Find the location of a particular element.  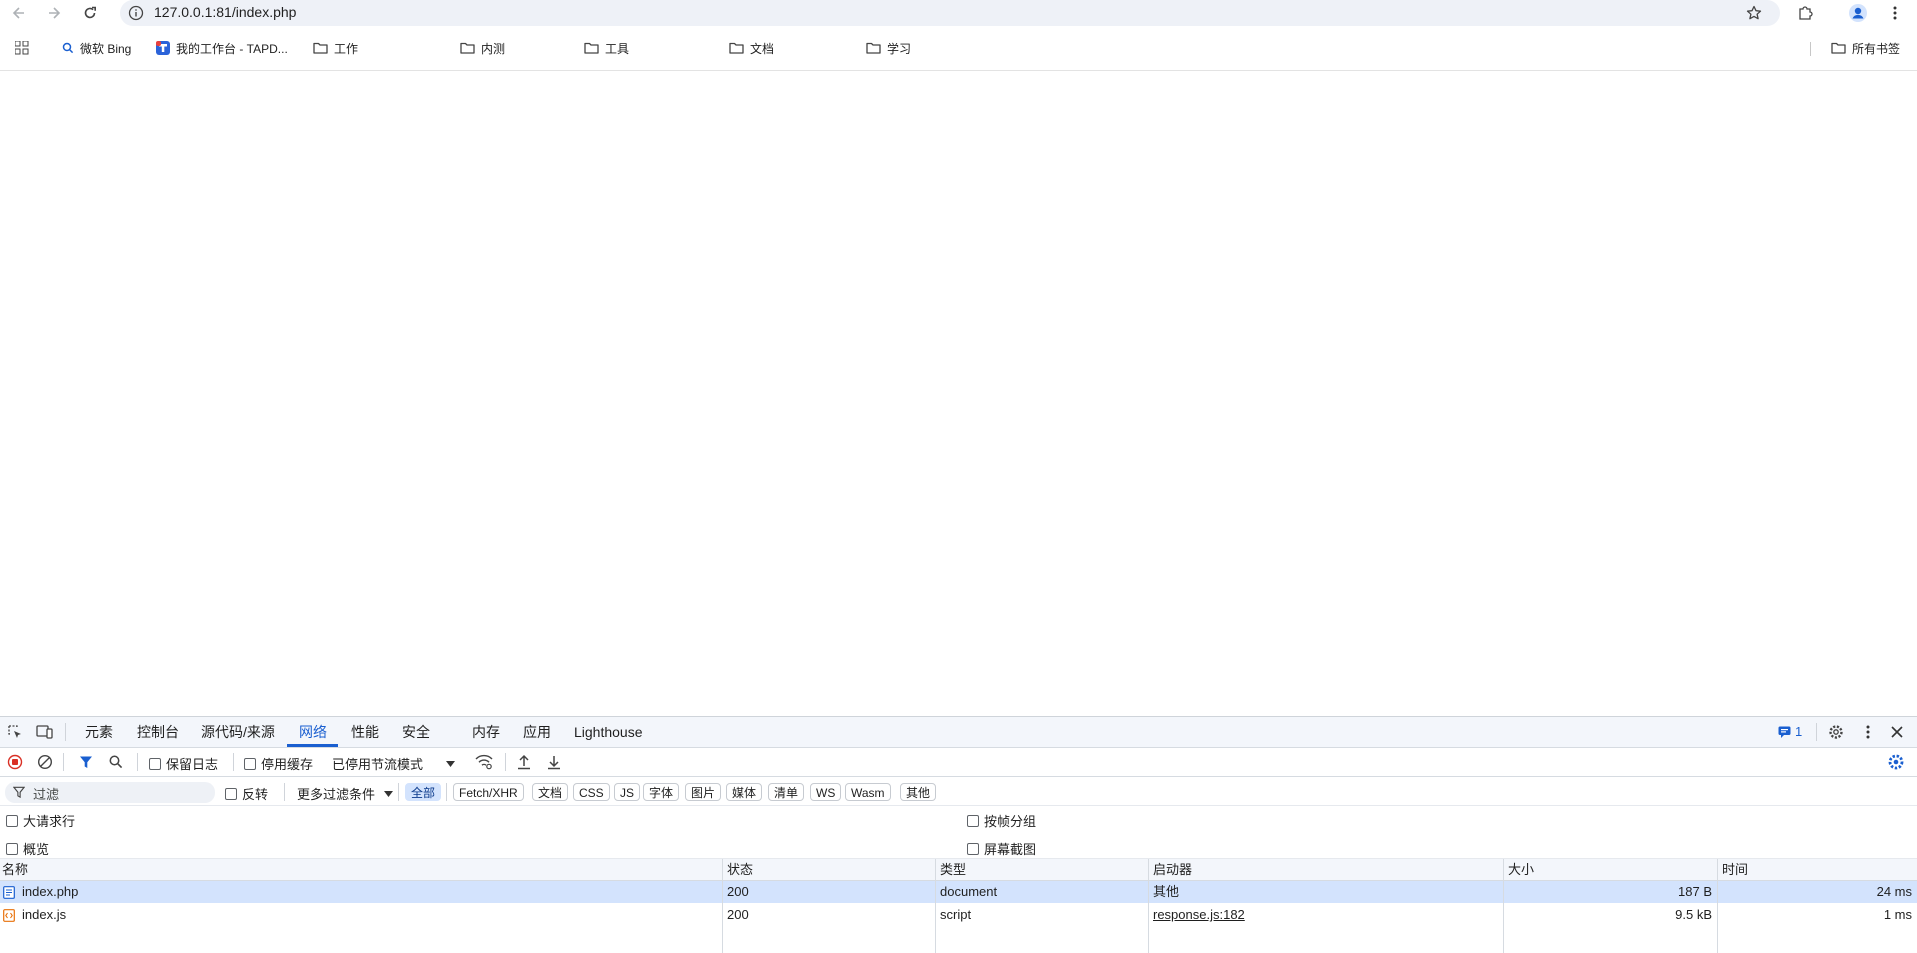

search-icon is located at coordinates (116, 762).